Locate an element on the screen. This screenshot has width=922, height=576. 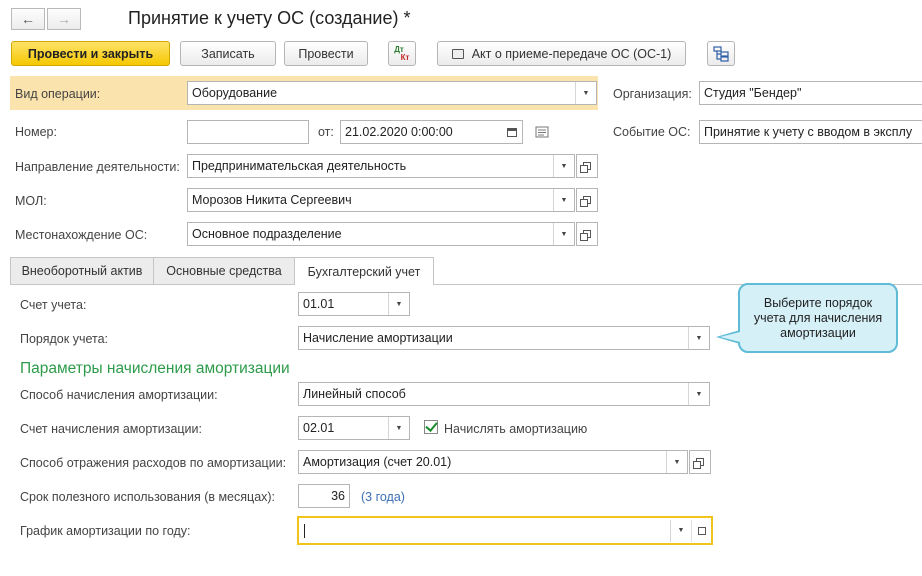
location-label: Местонахождение ОС: is located at coordinates (81, 235).